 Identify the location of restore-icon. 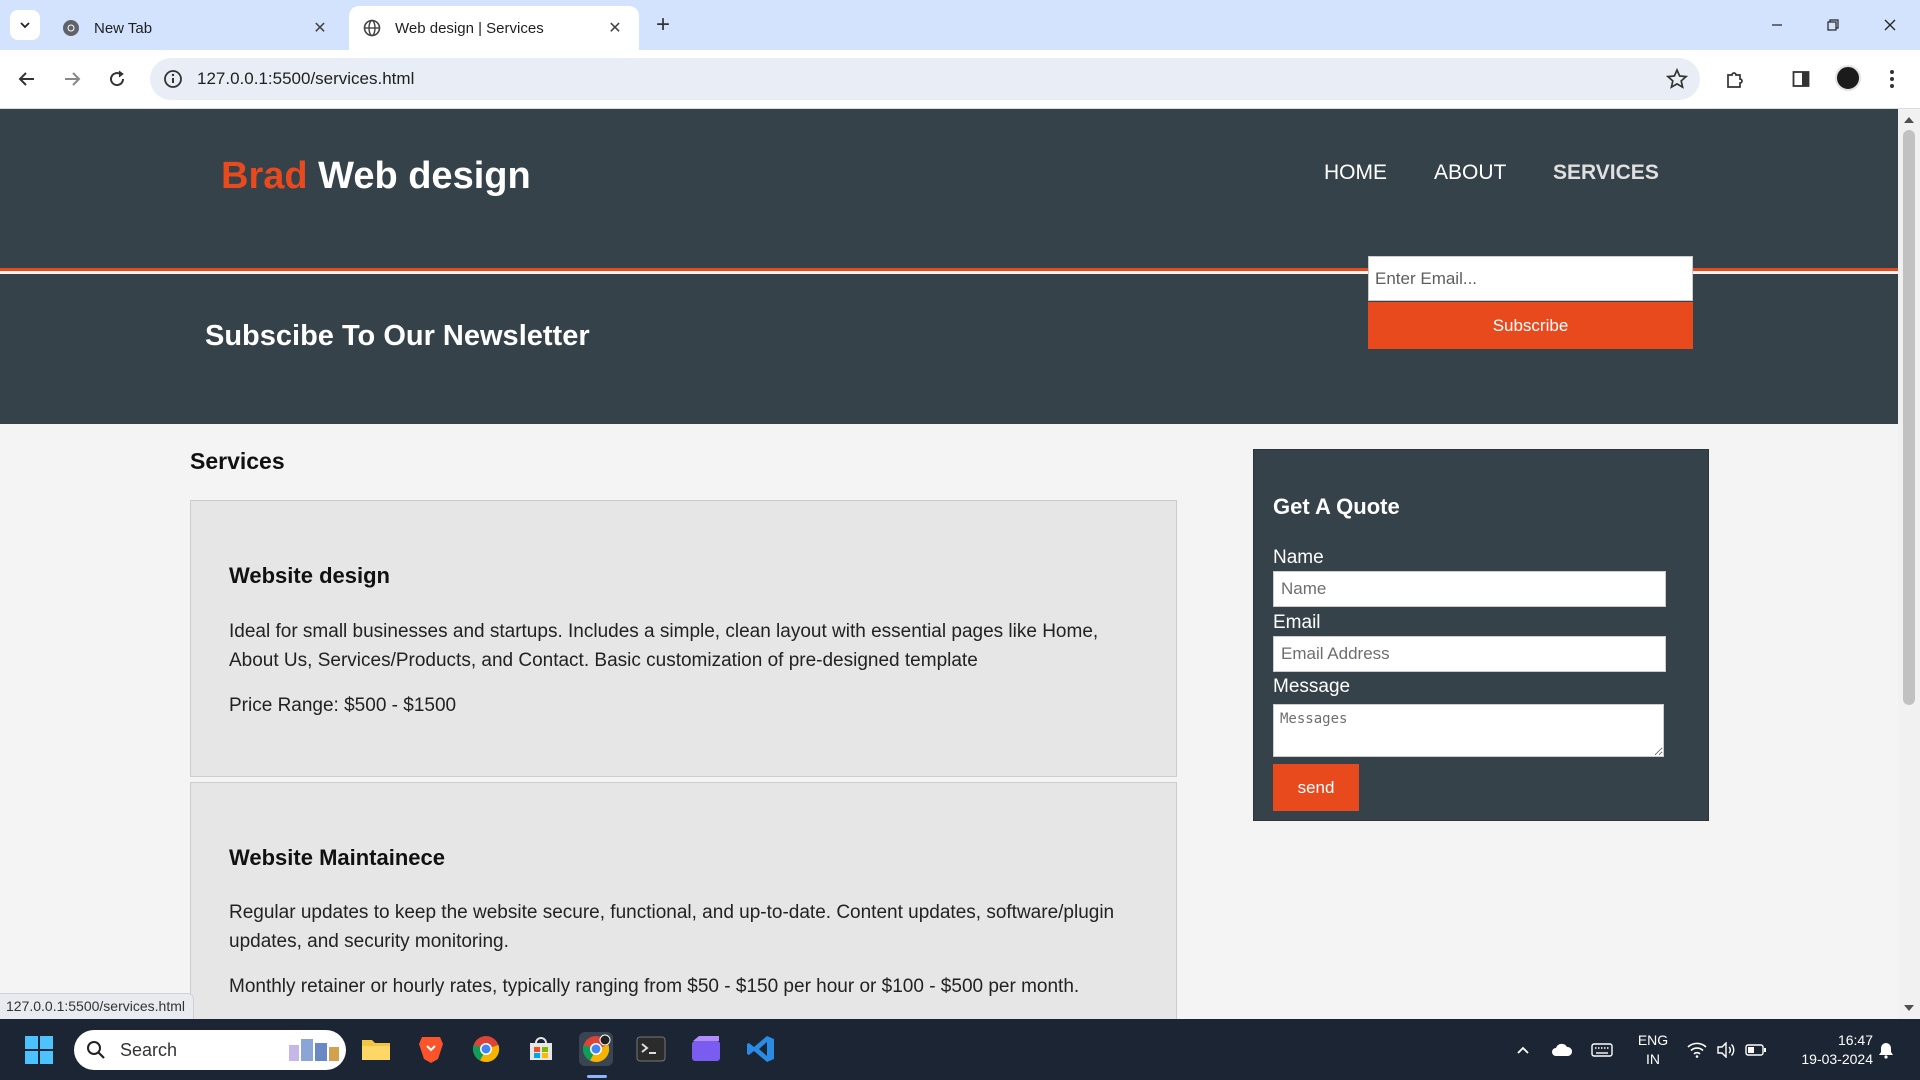
(1833, 25).